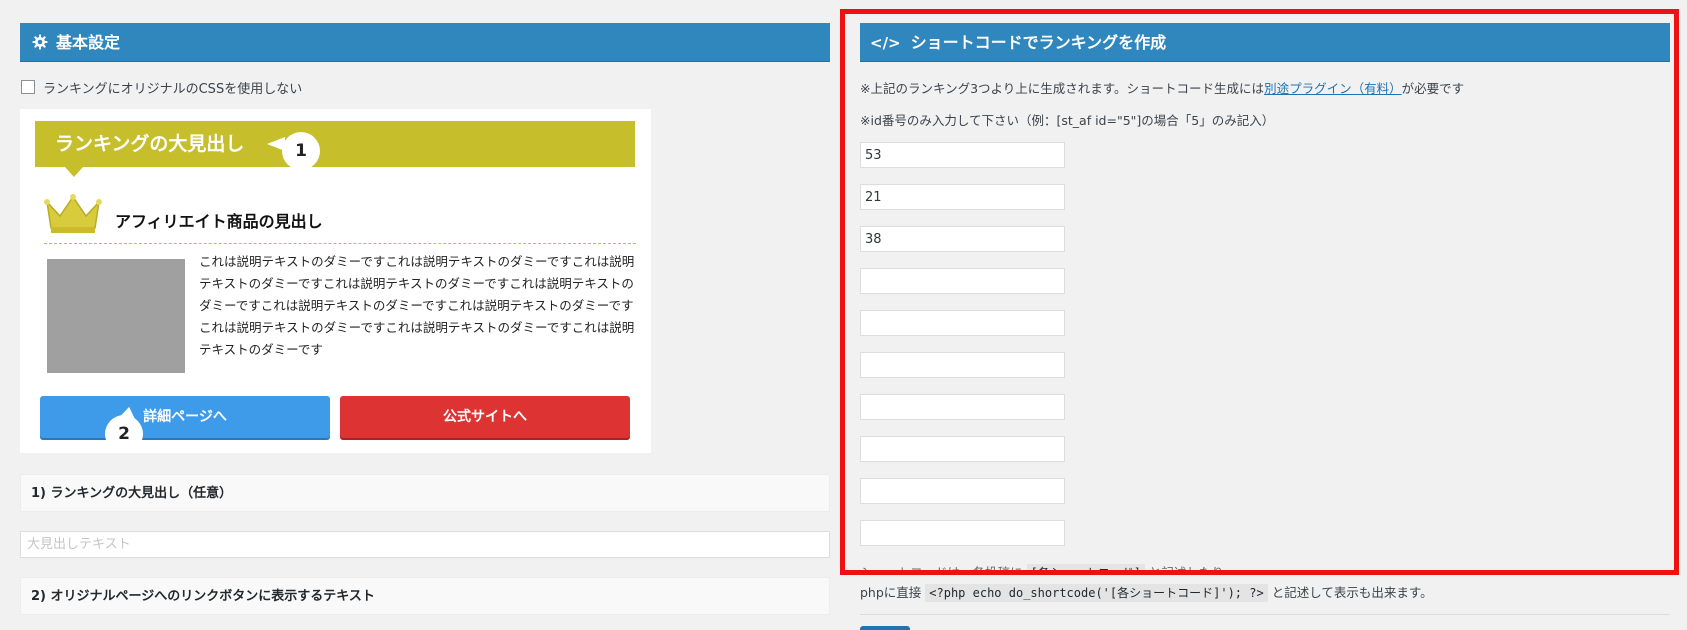 The image size is (1687, 630). I want to click on detail-page-button: 詳細ページへ, so click(185, 417).